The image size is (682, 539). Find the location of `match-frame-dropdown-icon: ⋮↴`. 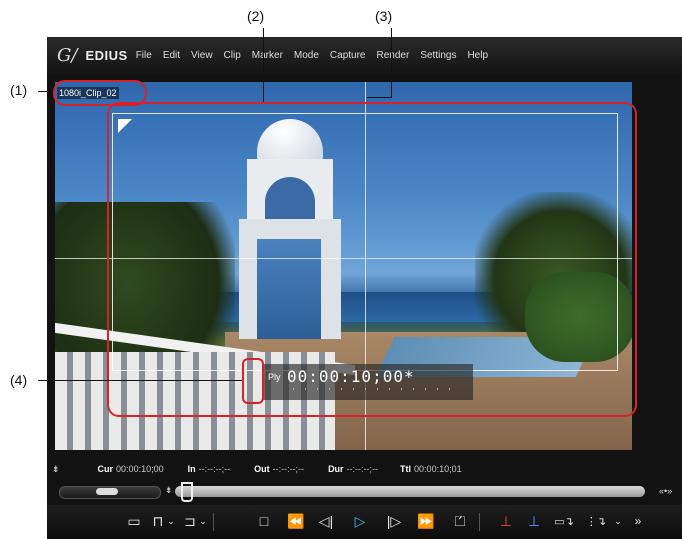

match-frame-dropdown-icon: ⋮↴ is located at coordinates (596, 521).